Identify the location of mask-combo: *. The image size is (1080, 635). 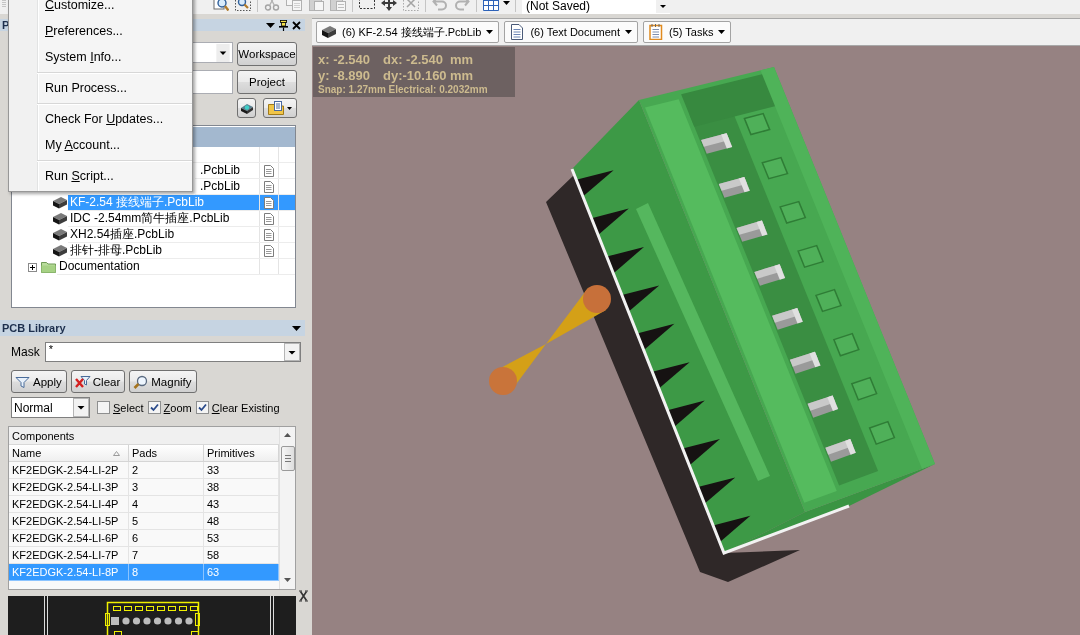
(172, 352).